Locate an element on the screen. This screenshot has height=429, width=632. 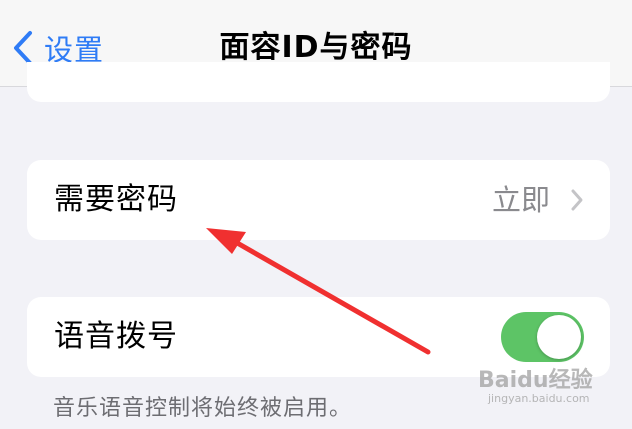
voice-dial-toggle is located at coordinates (542, 337).